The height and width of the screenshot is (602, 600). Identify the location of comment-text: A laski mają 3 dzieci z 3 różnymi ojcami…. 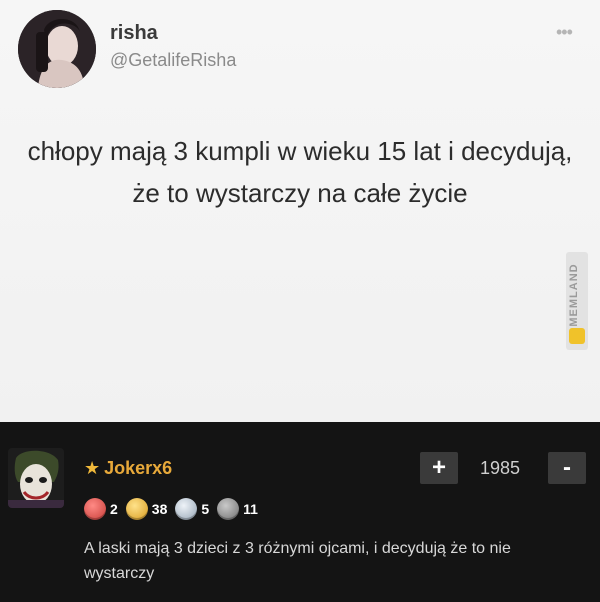
(297, 561).